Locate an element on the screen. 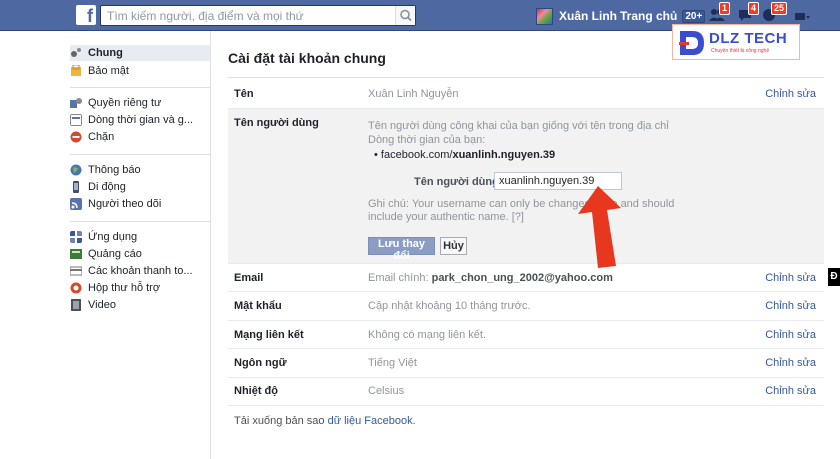 The image size is (840, 459). watermark-brand: DLZ TECH is located at coordinates (748, 38).